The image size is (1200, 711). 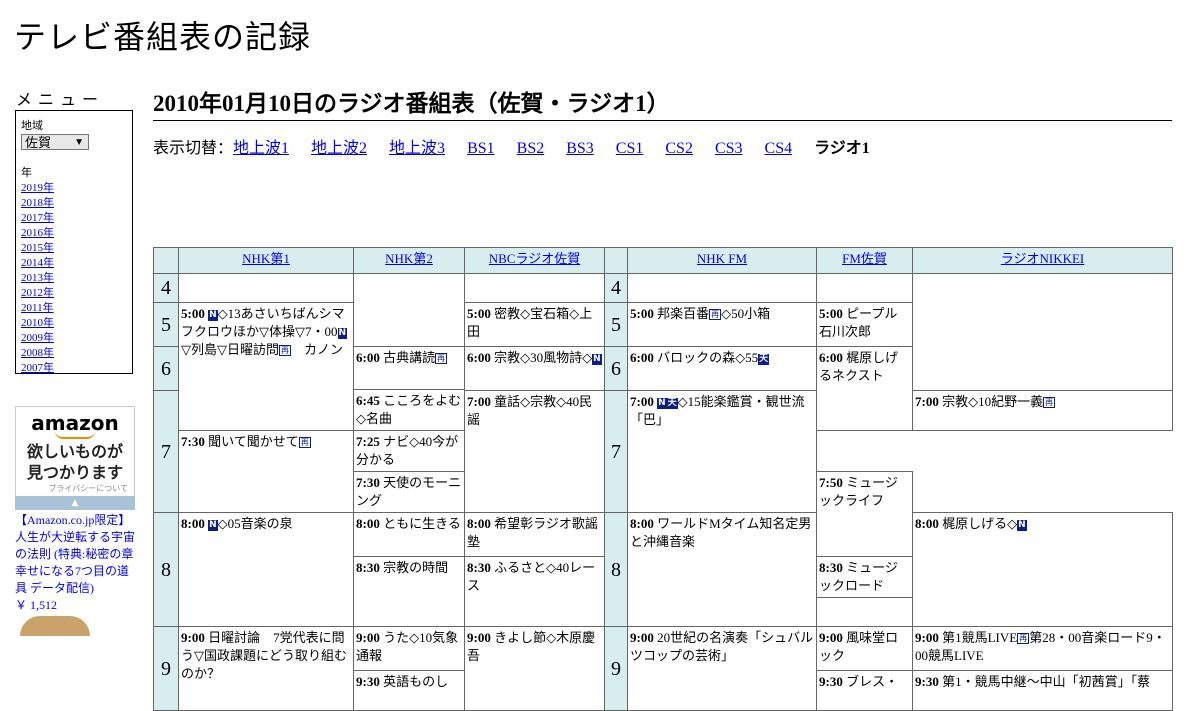 I want to click on region-select: 佐賀 ▼, so click(x=55, y=142).